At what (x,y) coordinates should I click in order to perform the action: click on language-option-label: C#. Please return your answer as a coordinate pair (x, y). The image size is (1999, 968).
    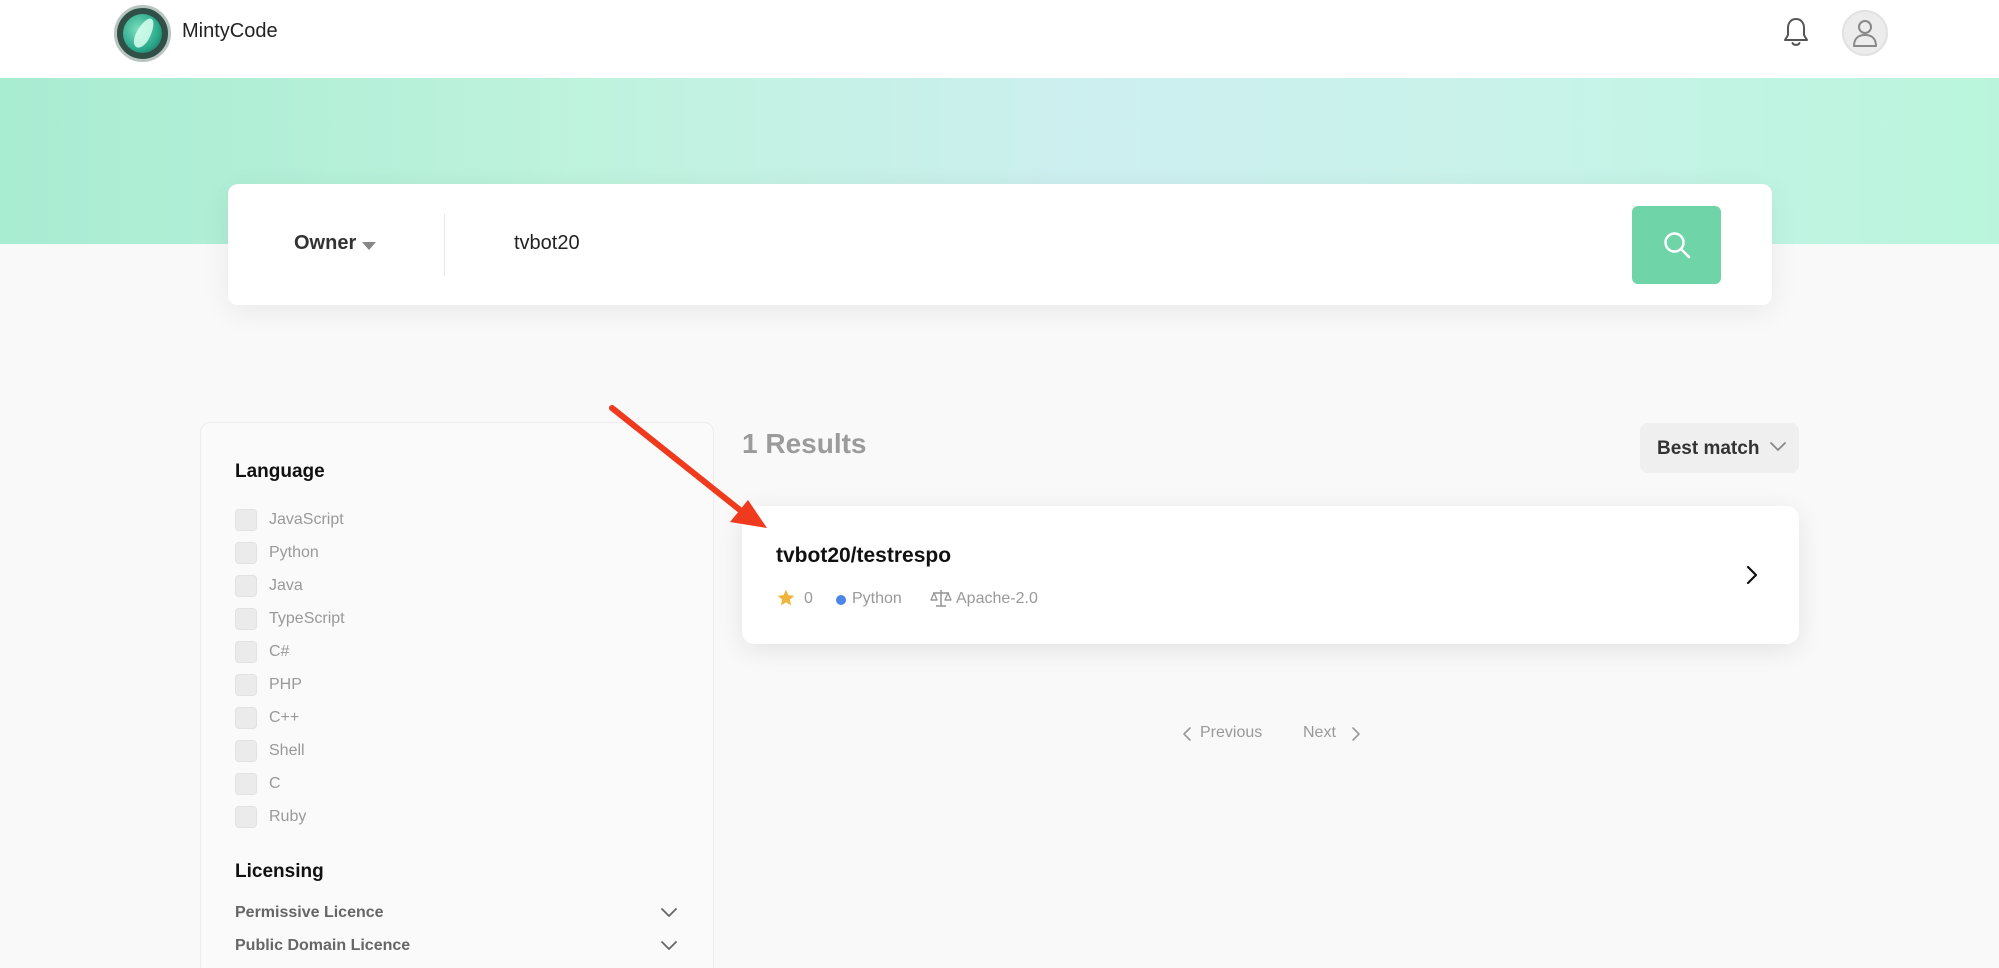
    Looking at the image, I should click on (279, 651).